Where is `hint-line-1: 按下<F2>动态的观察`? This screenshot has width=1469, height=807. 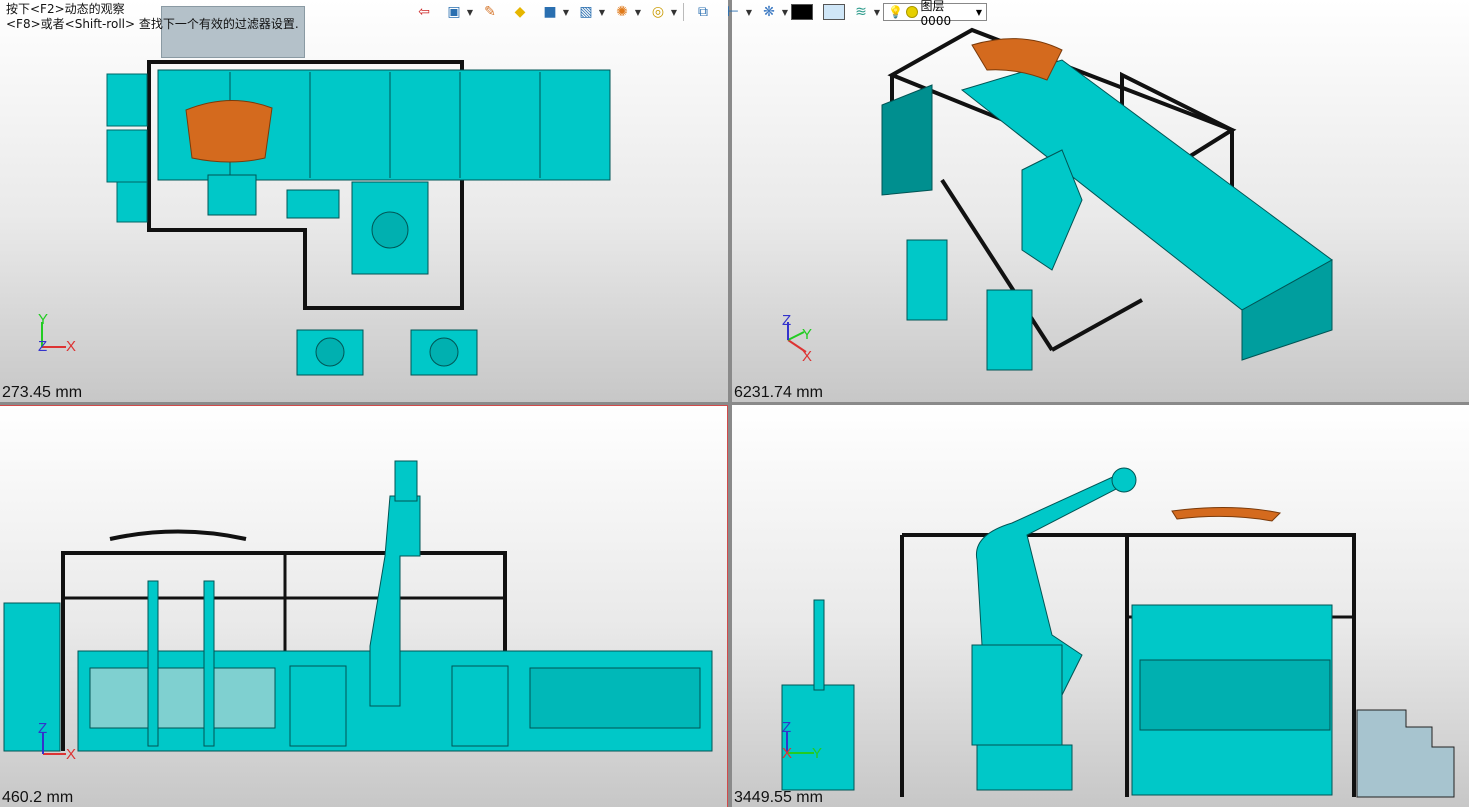
hint-line-1: 按下<F2>动态的观察 is located at coordinates (65, 9).